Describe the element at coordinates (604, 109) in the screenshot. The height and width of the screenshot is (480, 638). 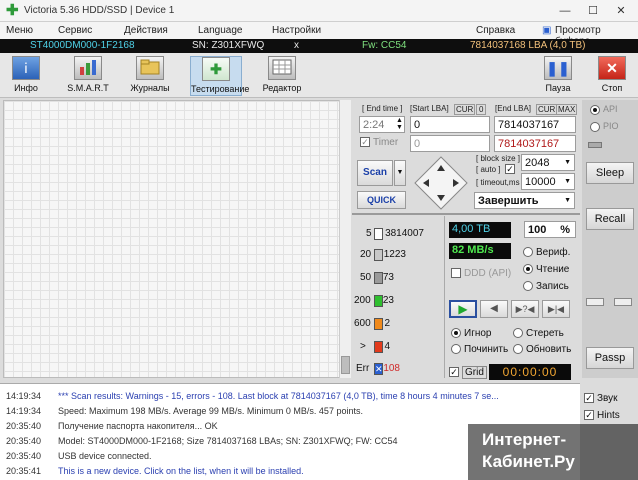
I see `api-radio: API` at that location.